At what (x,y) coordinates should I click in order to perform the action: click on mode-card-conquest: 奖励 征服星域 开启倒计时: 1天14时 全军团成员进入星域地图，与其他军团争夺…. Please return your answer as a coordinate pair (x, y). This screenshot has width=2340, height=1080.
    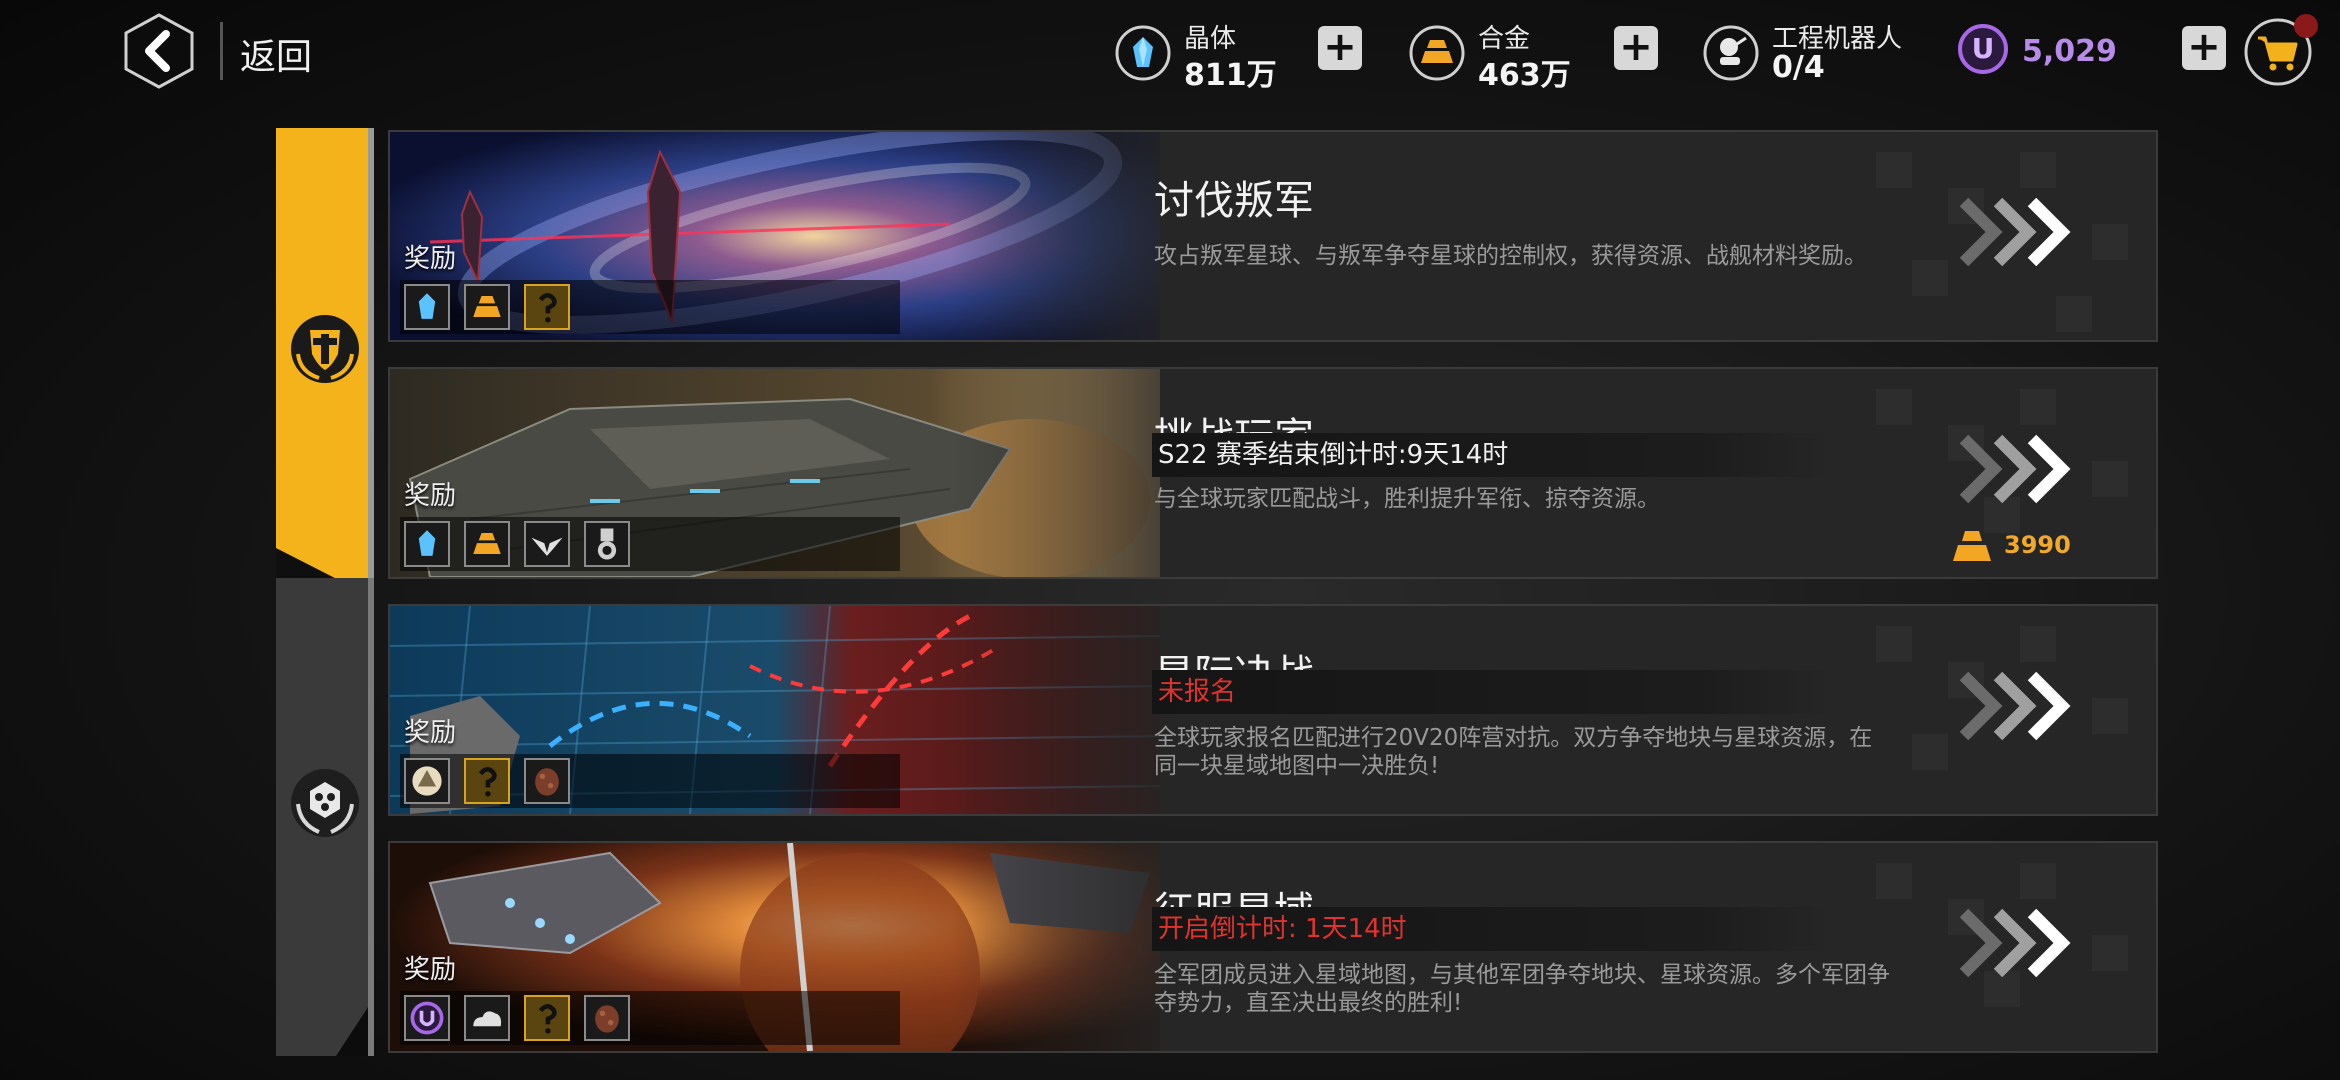
    Looking at the image, I should click on (1273, 947).